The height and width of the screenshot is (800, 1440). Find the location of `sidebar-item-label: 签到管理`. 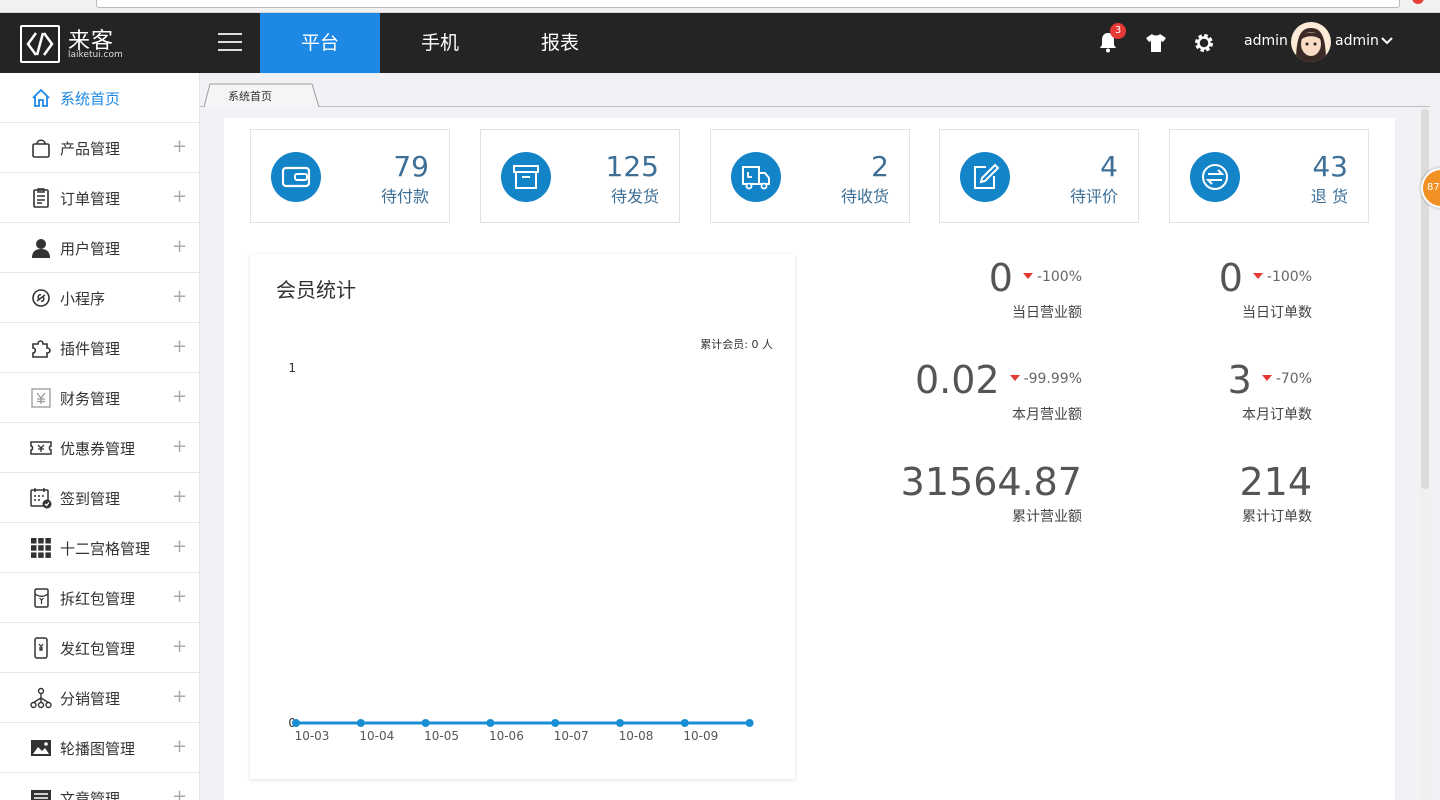

sidebar-item-label: 签到管理 is located at coordinates (90, 499).